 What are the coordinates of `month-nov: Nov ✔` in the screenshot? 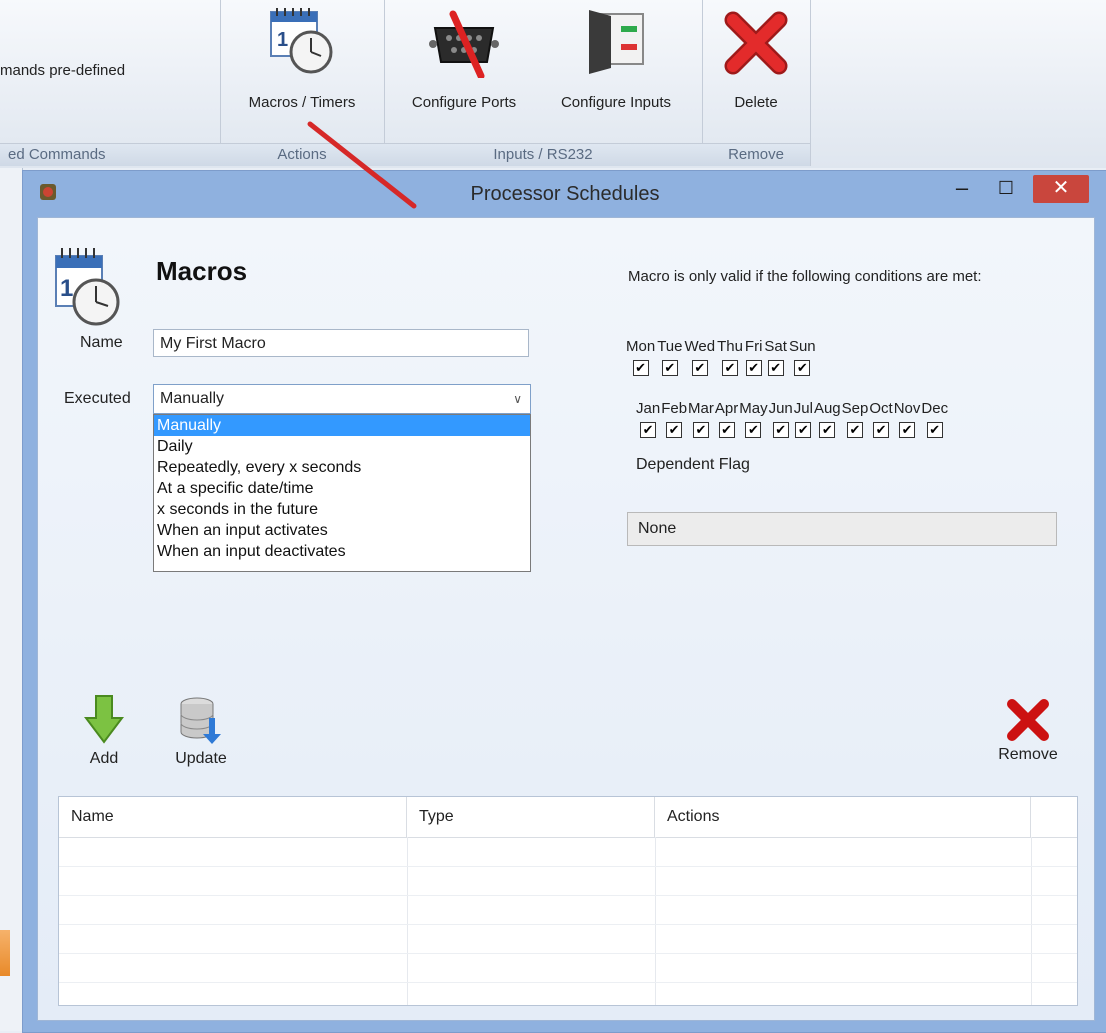 It's located at (907, 418).